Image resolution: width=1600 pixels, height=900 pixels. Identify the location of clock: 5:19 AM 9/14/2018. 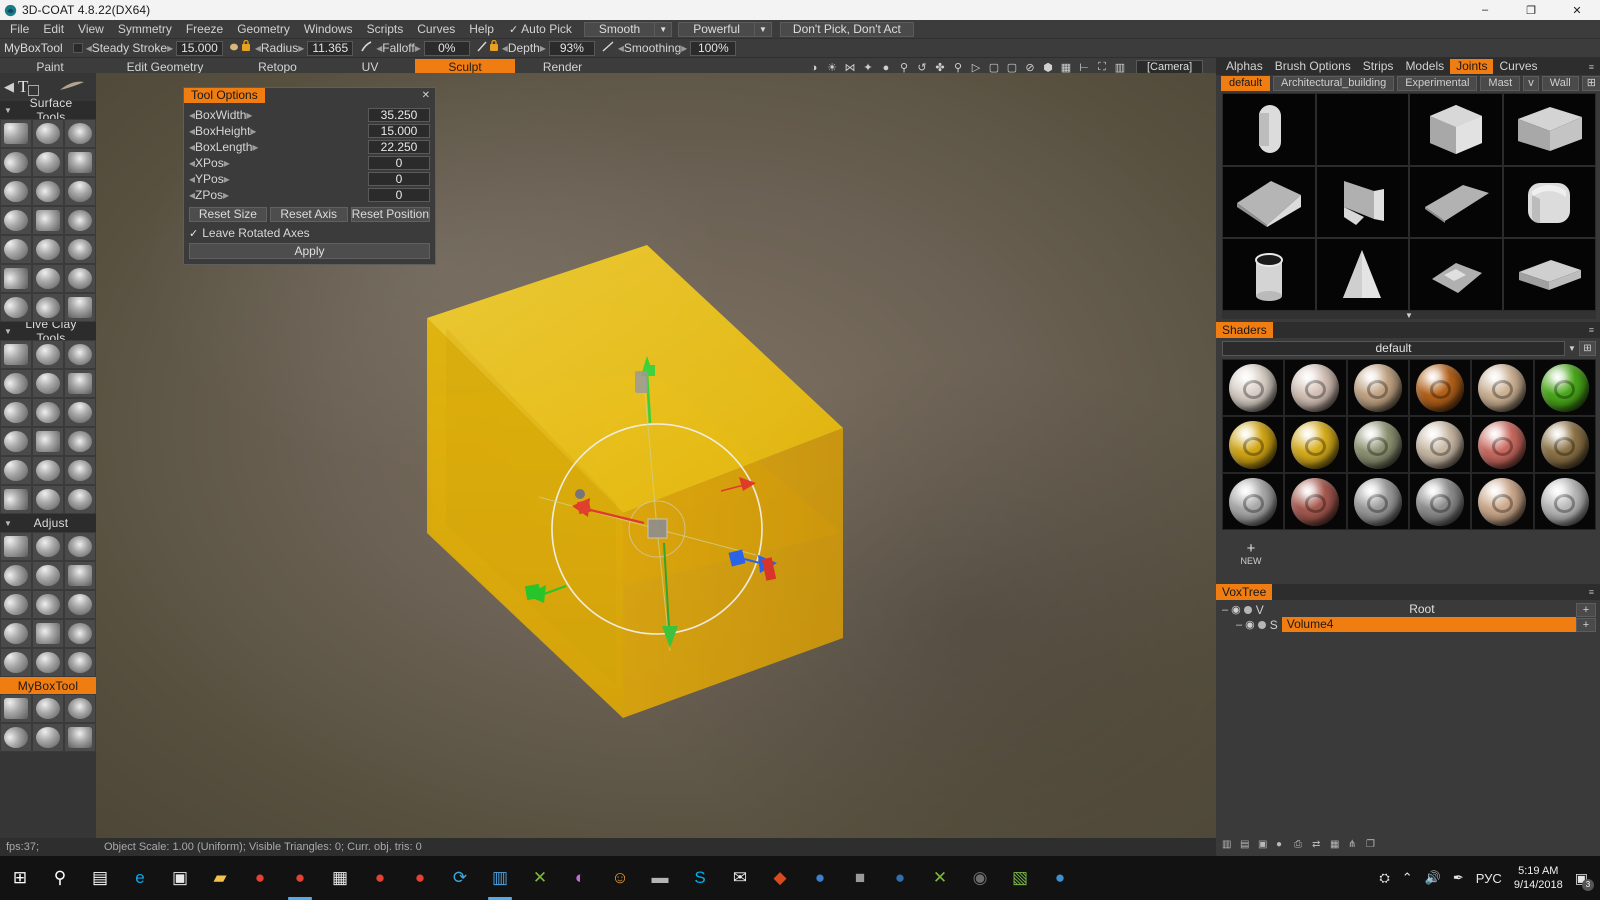
(1538, 878).